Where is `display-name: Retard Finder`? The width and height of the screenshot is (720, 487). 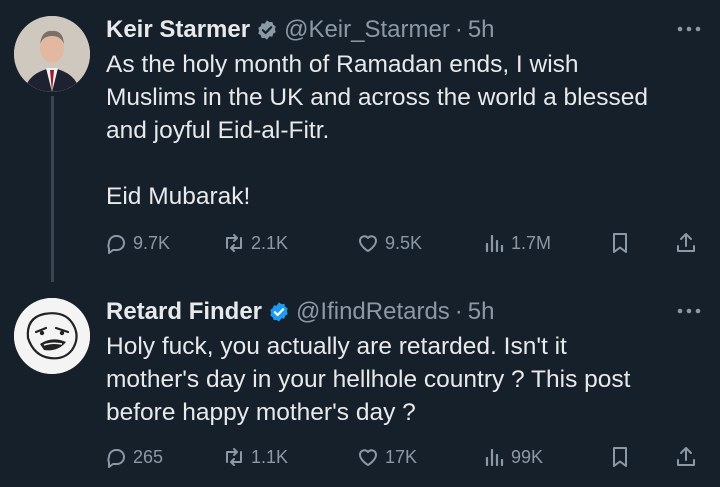
display-name: Retard Finder is located at coordinates (184, 312).